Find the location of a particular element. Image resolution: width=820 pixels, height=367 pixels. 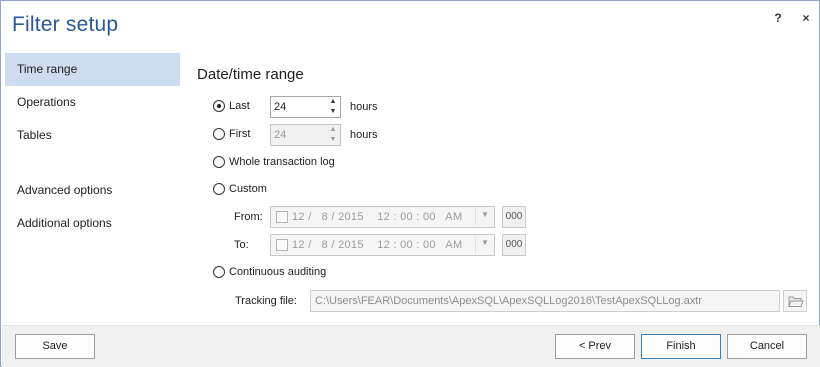

close-button: × is located at coordinates (806, 18).